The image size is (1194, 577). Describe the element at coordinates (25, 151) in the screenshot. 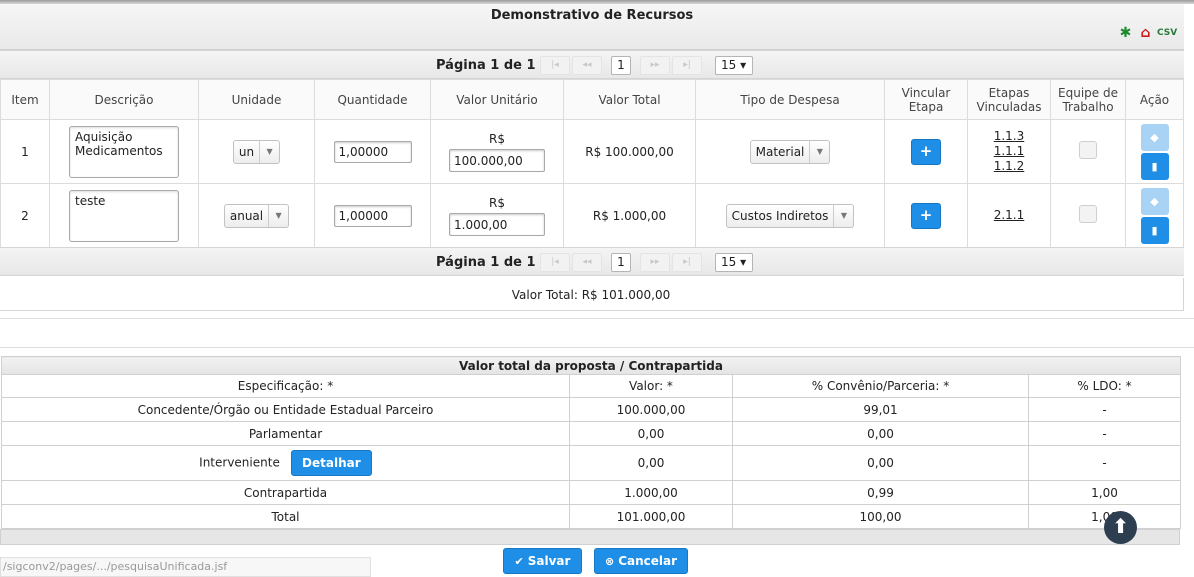

I see `row-item-number: 1` at that location.